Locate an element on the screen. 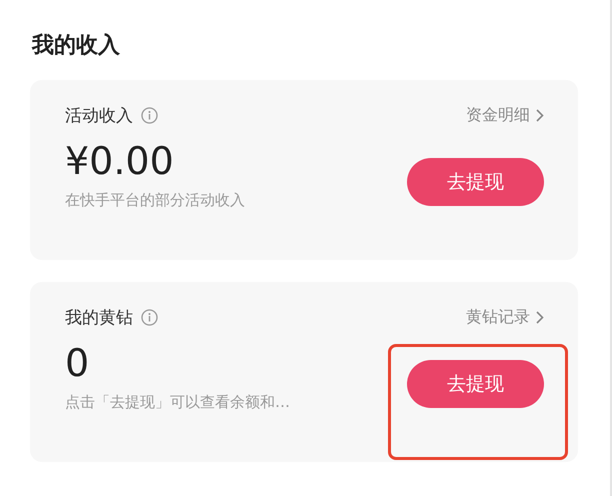 This screenshot has height=496, width=612. amount-value: 0 is located at coordinates (77, 364).